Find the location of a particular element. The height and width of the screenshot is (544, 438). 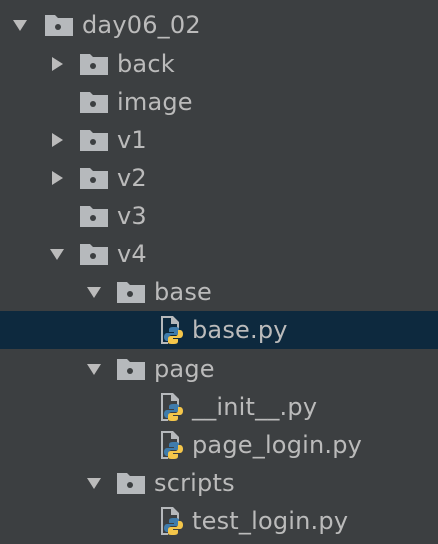

tree-item-label: back is located at coordinates (146, 64).